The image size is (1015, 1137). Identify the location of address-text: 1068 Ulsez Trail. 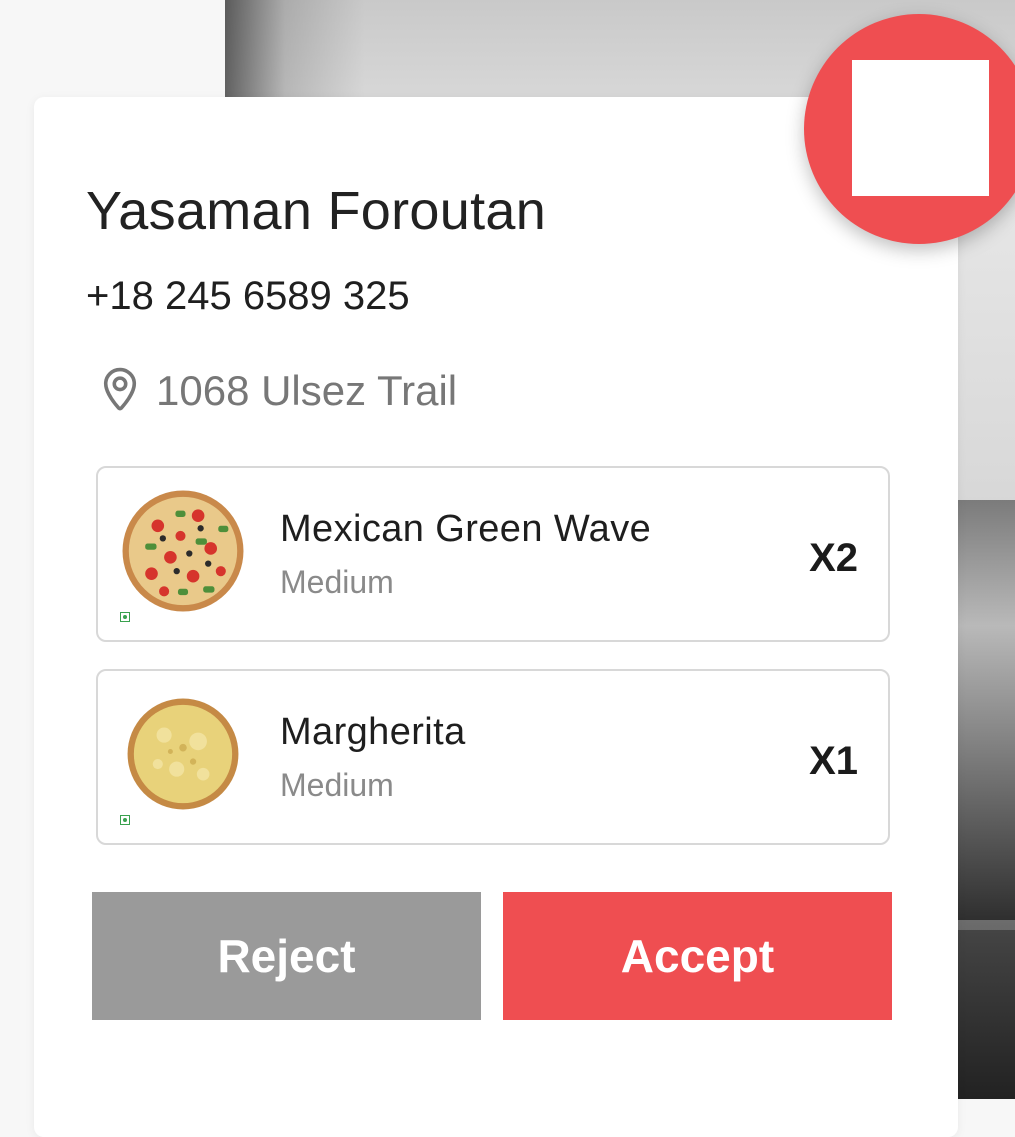
(307, 390).